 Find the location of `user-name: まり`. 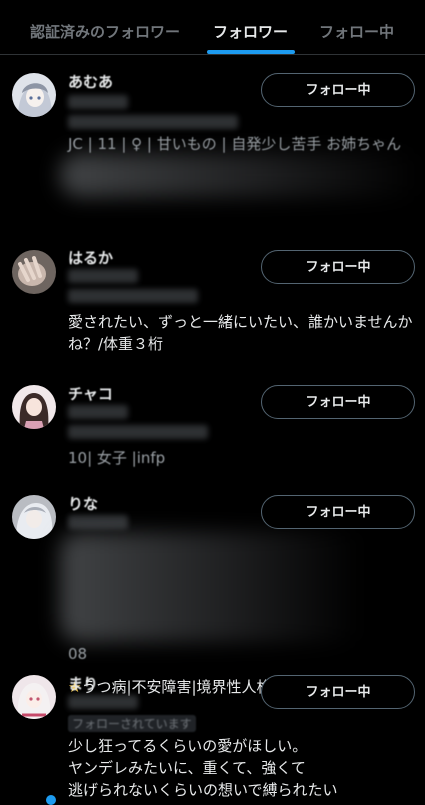

user-name: まり is located at coordinates (83, 684).